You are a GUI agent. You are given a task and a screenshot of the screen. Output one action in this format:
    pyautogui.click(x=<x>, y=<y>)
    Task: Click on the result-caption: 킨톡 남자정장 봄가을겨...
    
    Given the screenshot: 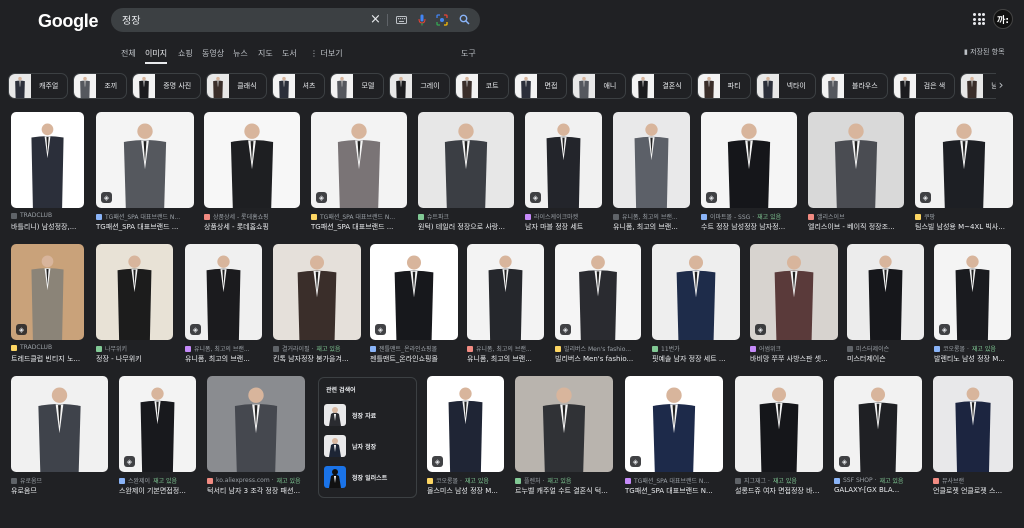 What is the action you would take?
    pyautogui.click(x=317, y=359)
    